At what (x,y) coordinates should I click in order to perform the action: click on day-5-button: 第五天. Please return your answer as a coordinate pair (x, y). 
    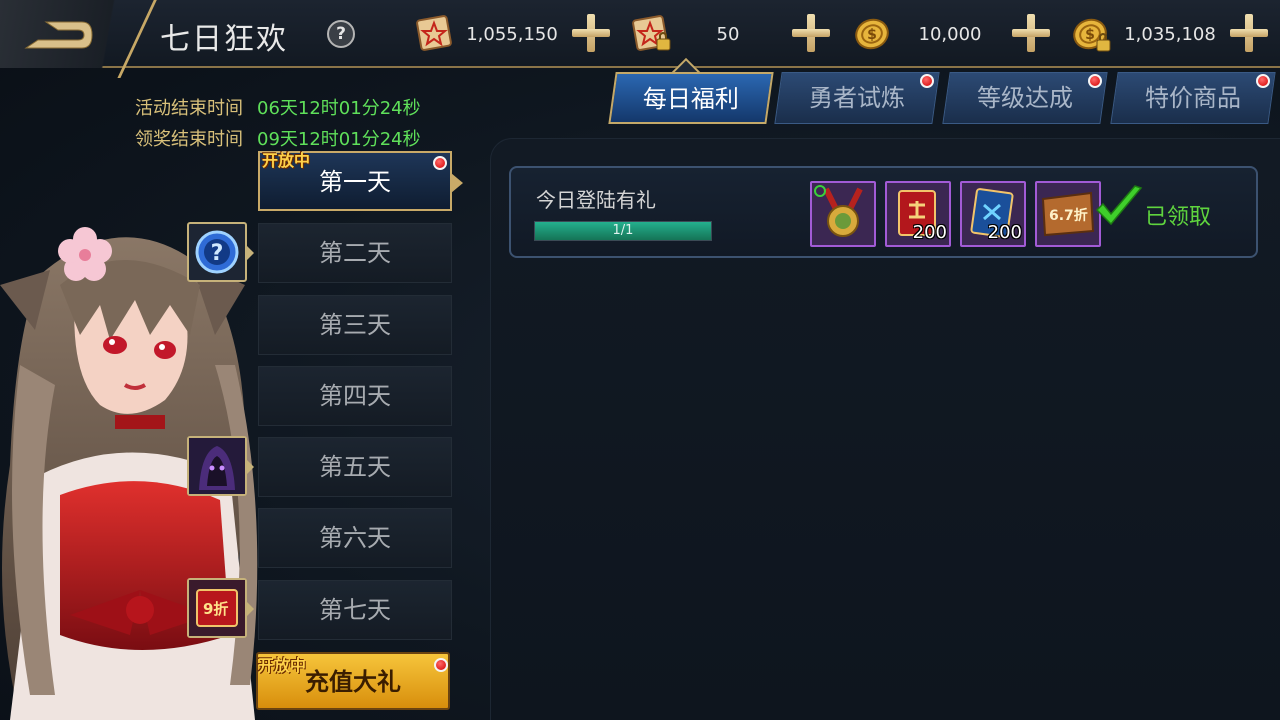
    Looking at the image, I should click on (355, 467).